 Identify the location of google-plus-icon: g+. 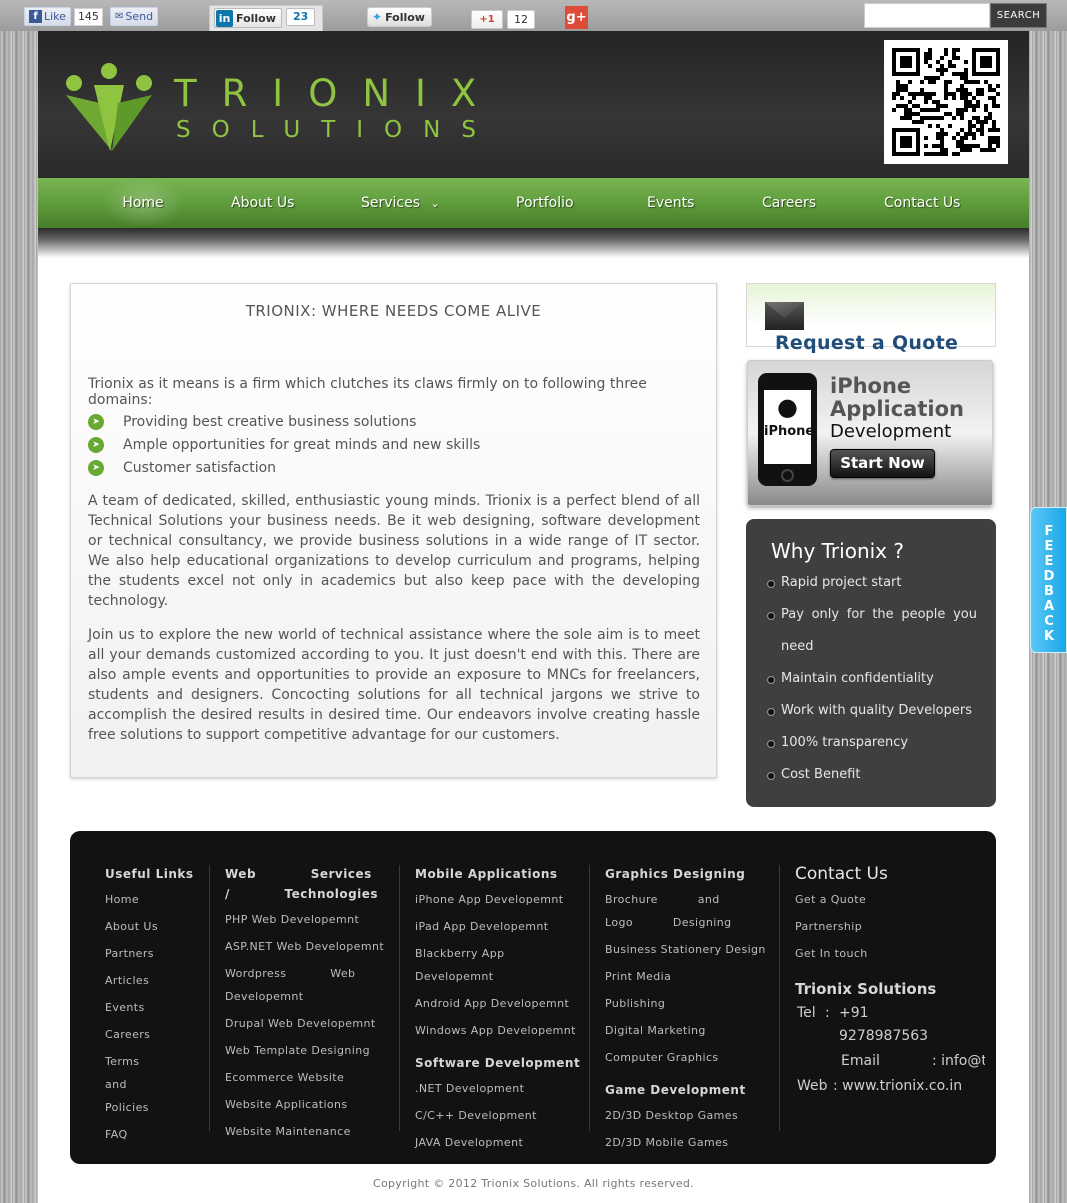
(576, 17).